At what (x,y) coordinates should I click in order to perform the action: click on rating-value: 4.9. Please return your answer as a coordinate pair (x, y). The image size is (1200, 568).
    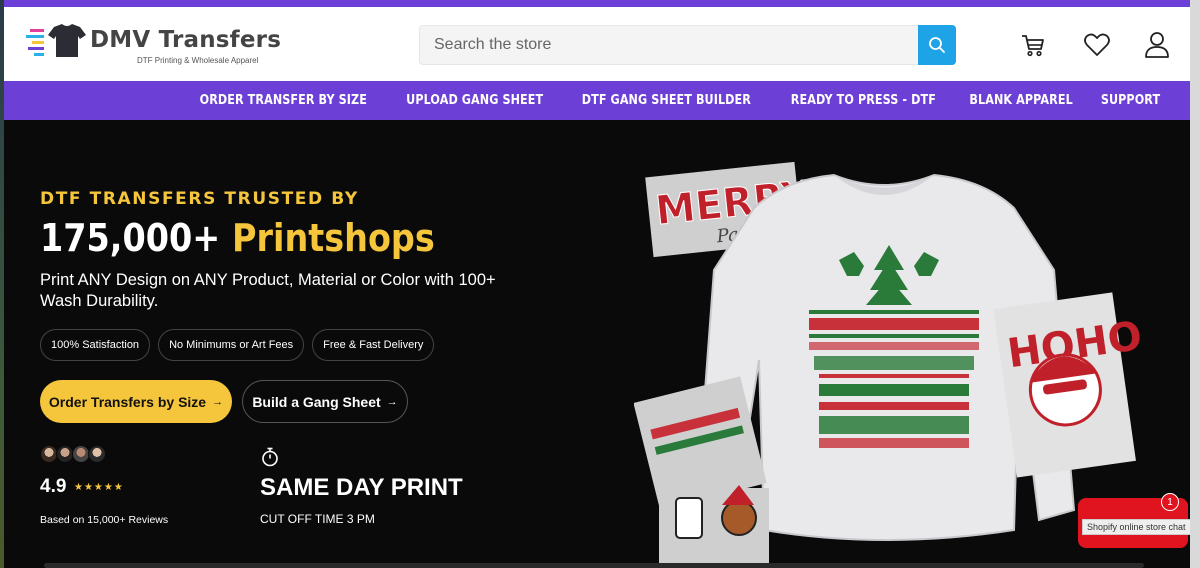
    Looking at the image, I should click on (53, 486).